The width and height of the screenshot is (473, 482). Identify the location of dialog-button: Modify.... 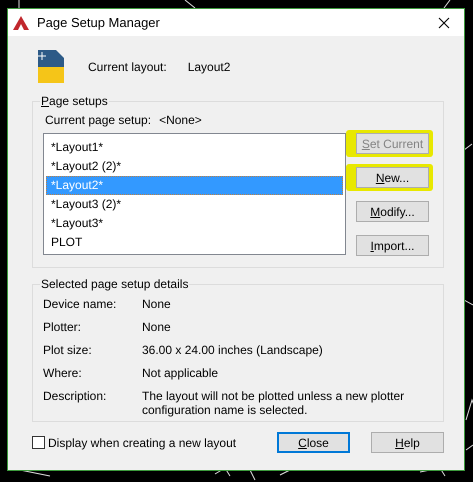
(392, 211).